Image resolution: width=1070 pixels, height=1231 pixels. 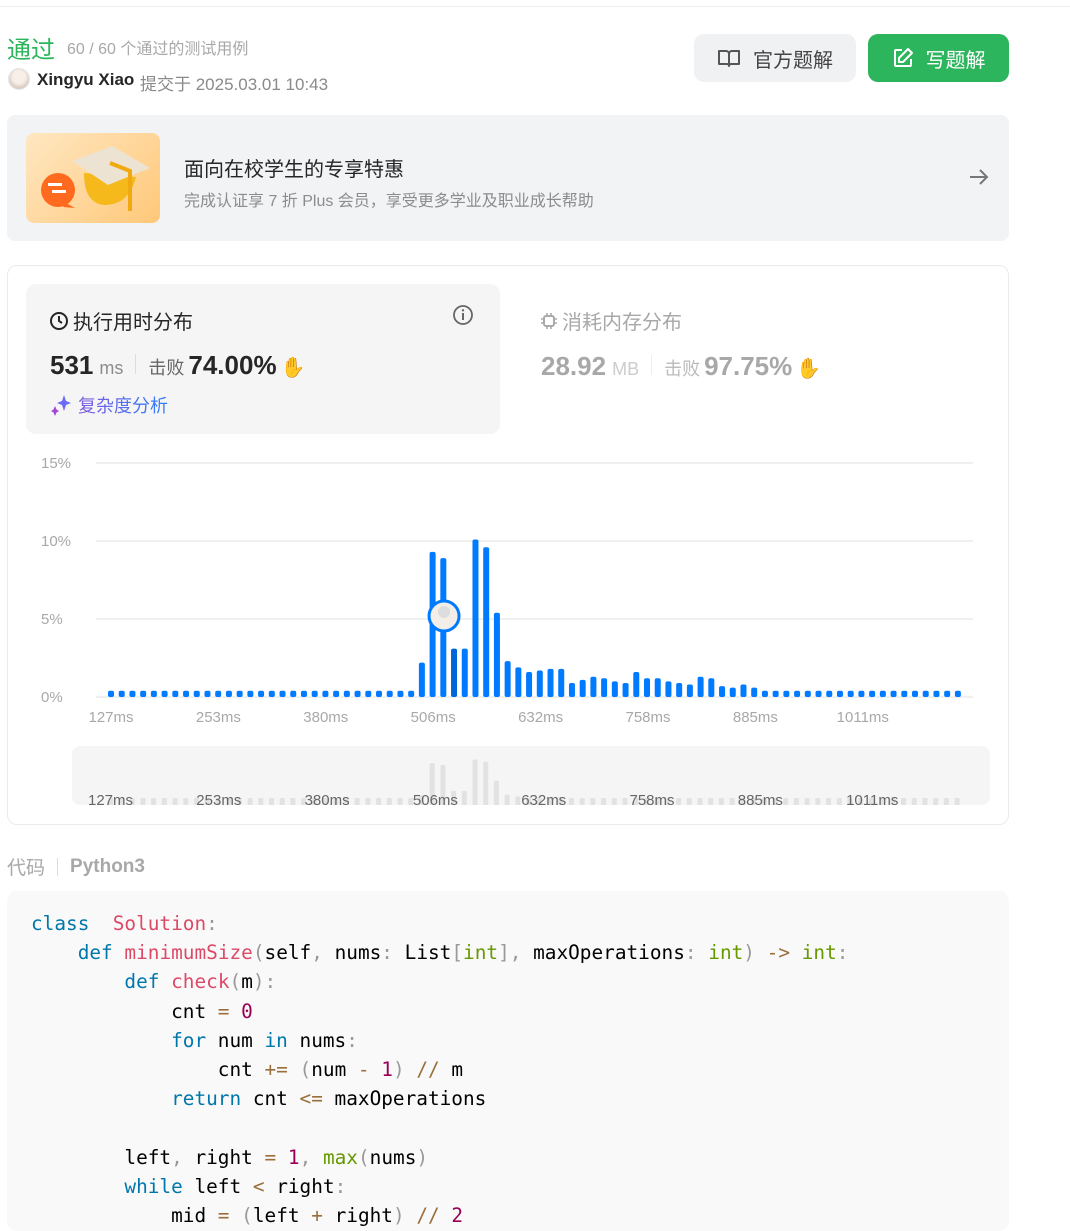 I want to click on write-solution-button: 写题解, so click(x=938, y=58).